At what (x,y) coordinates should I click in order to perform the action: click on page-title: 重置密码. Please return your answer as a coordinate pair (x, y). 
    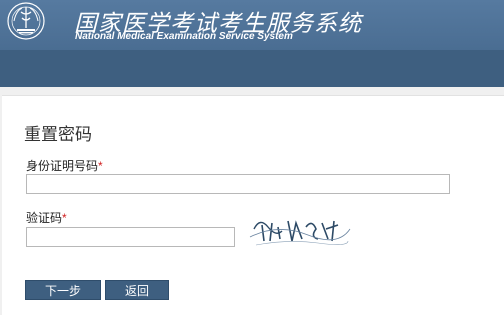
    Looking at the image, I should click on (58, 134).